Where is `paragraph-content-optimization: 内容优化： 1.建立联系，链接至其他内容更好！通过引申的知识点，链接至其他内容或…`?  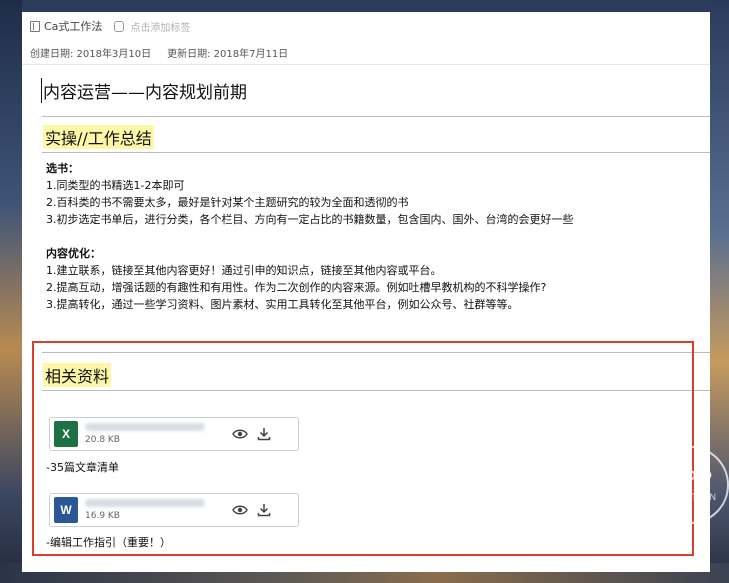
paragraph-content-optimization: 内容优化： 1.建立联系，链接至其他内容更好！通过引申的知识点，链接至其他内容或… is located at coordinates (296, 279).